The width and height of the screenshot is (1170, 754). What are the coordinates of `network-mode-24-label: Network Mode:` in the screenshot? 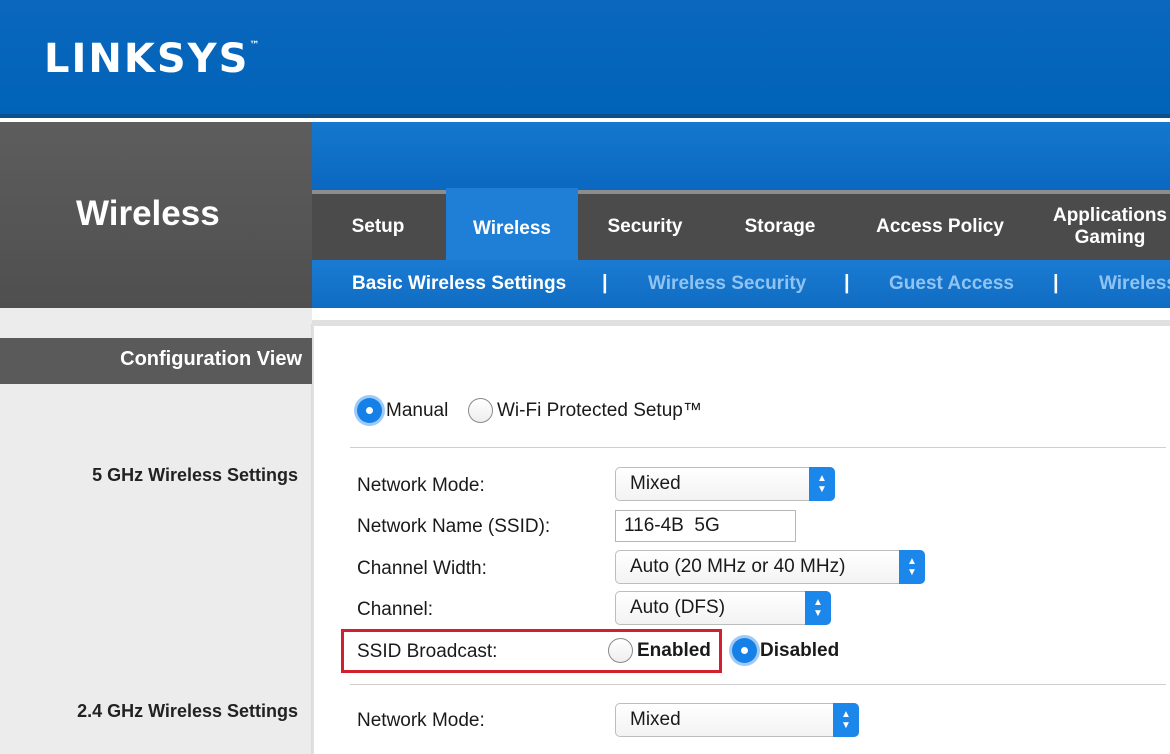 It's located at (421, 720).